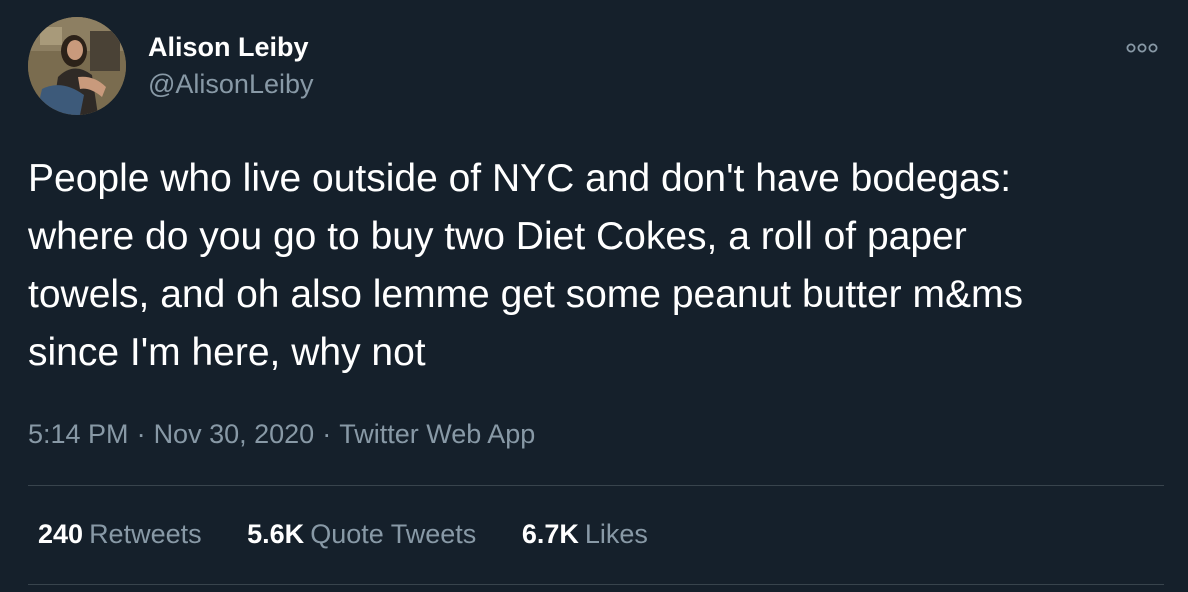  Describe the element at coordinates (231, 65) in the screenshot. I see `author-block: Alison Leiby @AlisonLeiby` at that location.